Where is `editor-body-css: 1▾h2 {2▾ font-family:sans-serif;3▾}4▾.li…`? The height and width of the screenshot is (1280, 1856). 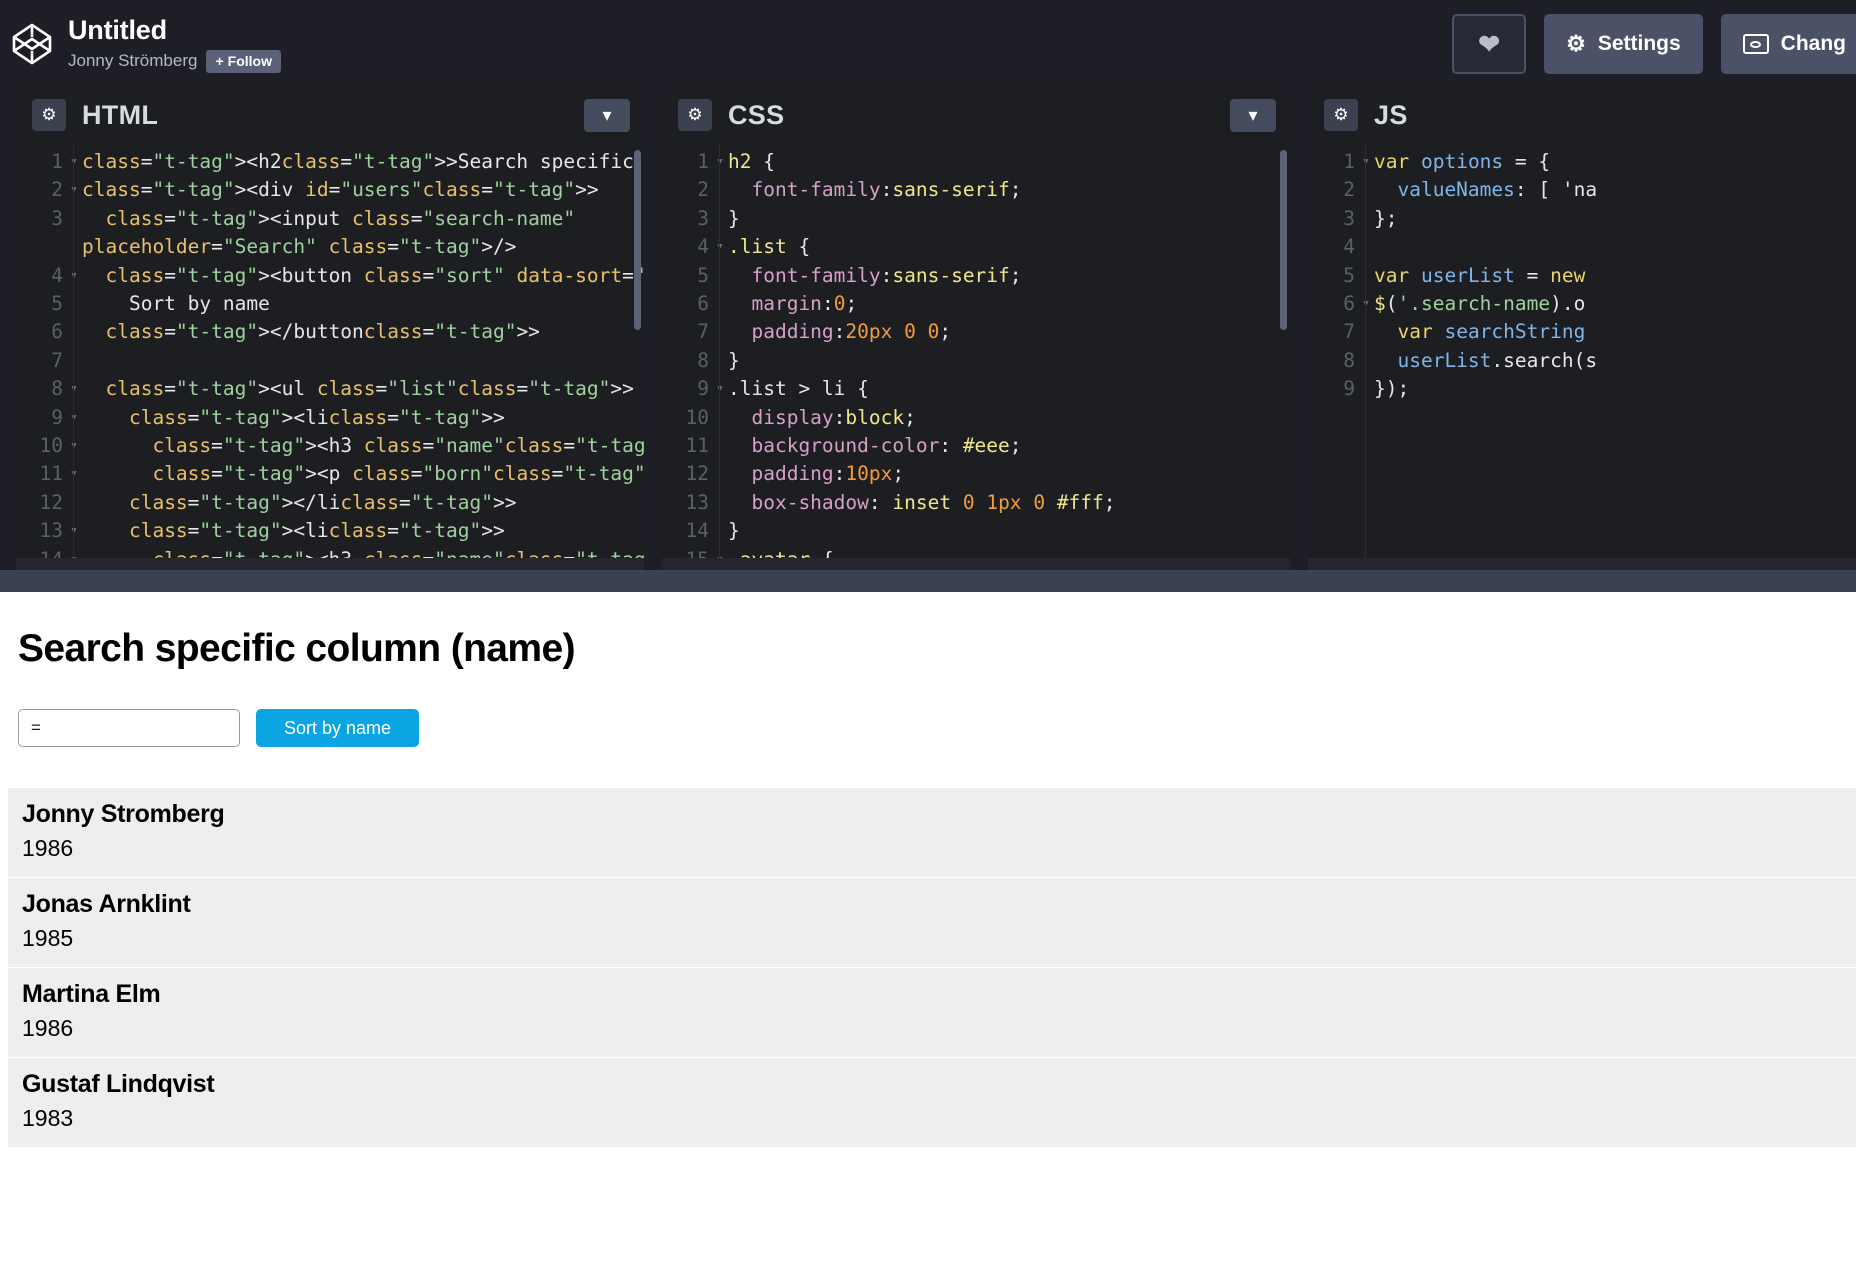 editor-body-css: 1▾h2 {2▾ font-family:sans-serif;3▾}4▾.li… is located at coordinates (976, 356).